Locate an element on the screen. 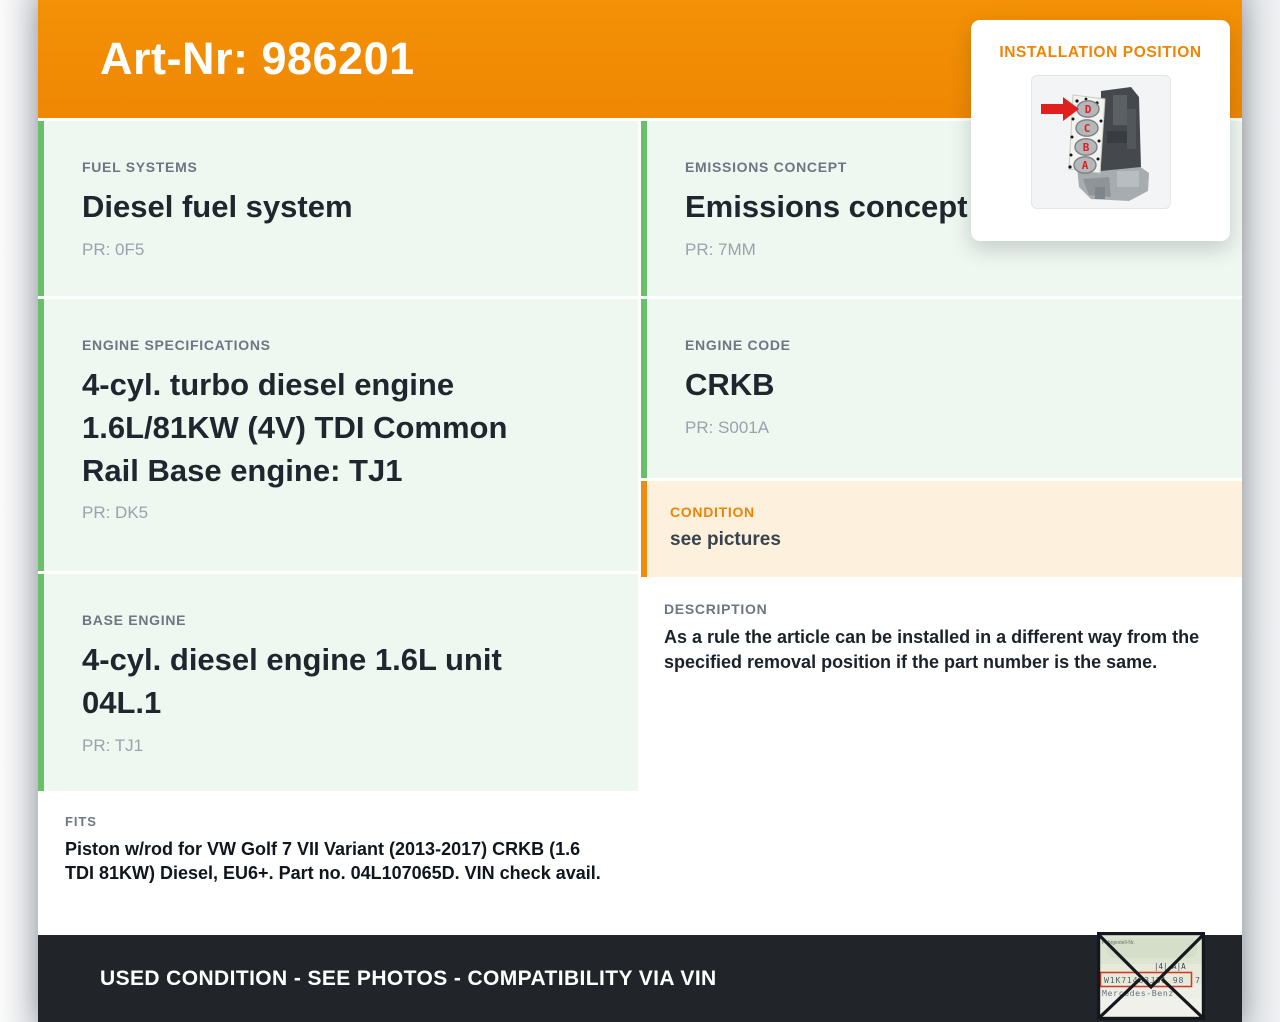  cylinder-label-d: D is located at coordinates (1087, 109).